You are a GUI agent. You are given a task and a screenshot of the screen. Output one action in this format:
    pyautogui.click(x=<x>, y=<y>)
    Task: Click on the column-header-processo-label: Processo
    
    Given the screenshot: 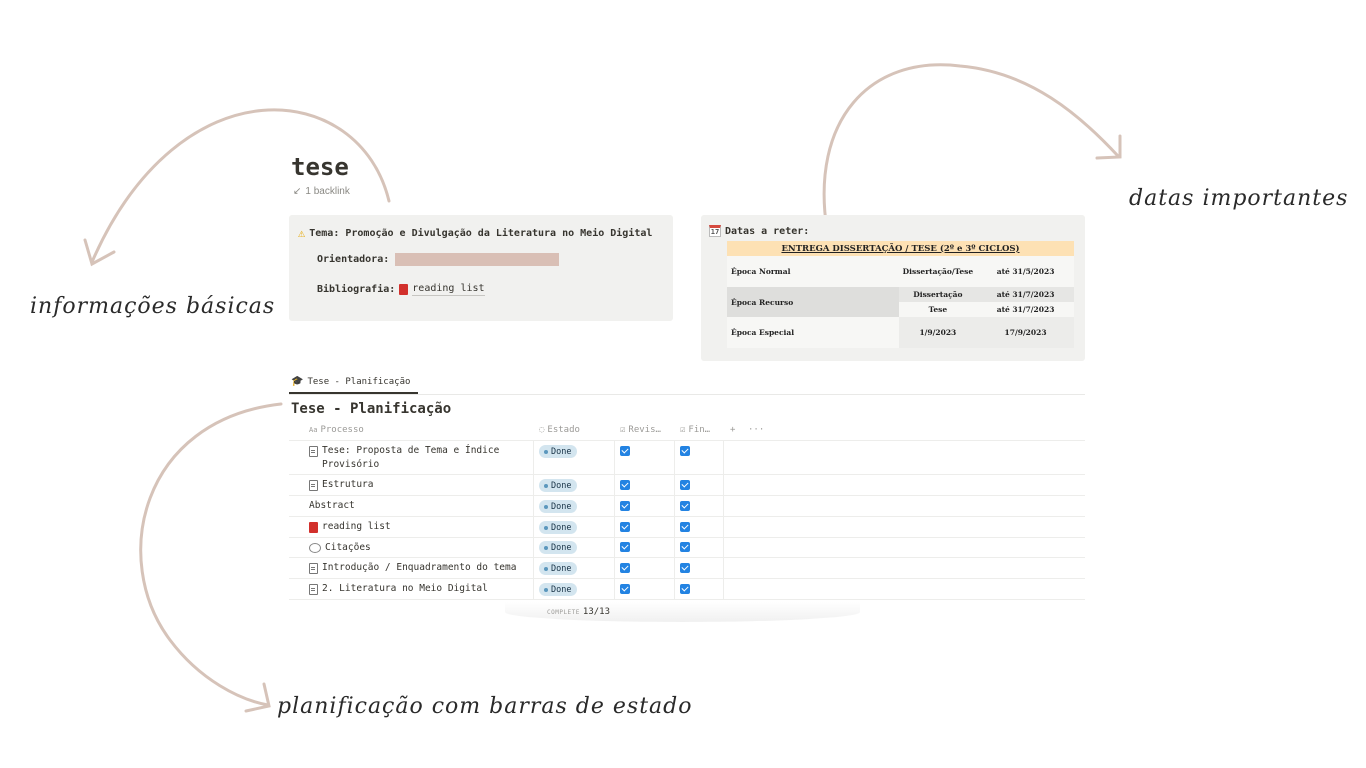 What is the action you would take?
    pyautogui.click(x=342, y=430)
    